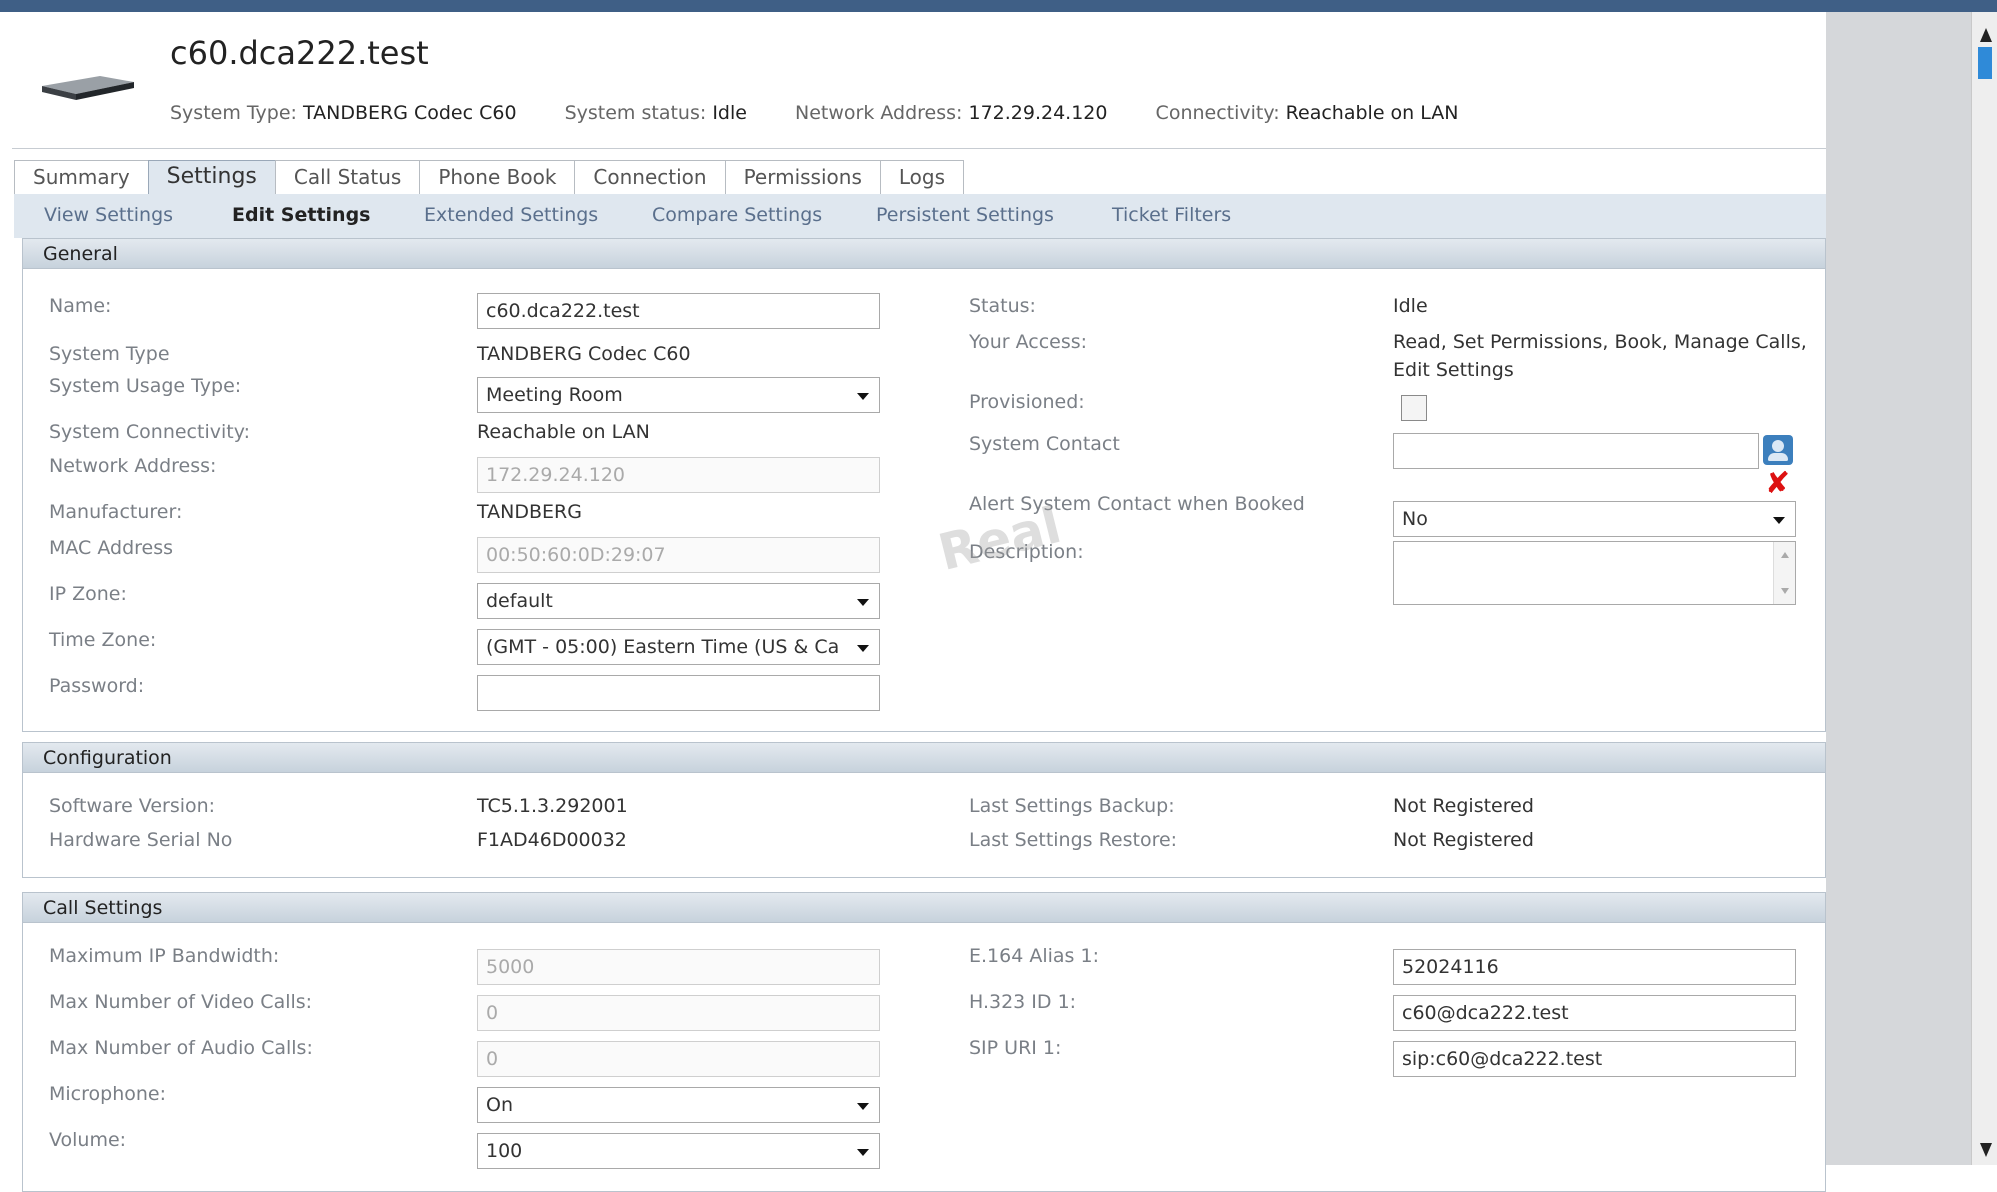  I want to click on right-gutter, so click(1898, 588).